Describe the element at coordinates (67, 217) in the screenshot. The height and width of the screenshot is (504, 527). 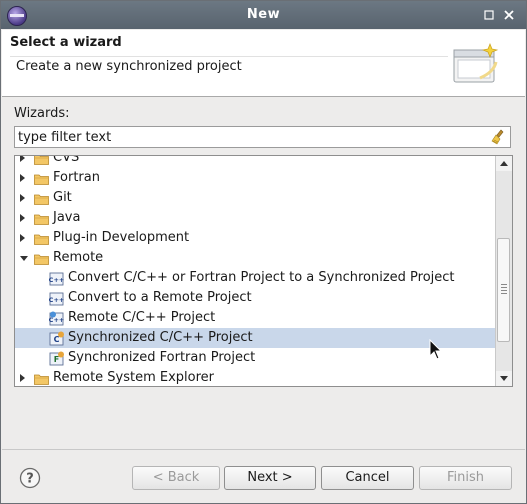
I see `tree-item-label: Java` at that location.